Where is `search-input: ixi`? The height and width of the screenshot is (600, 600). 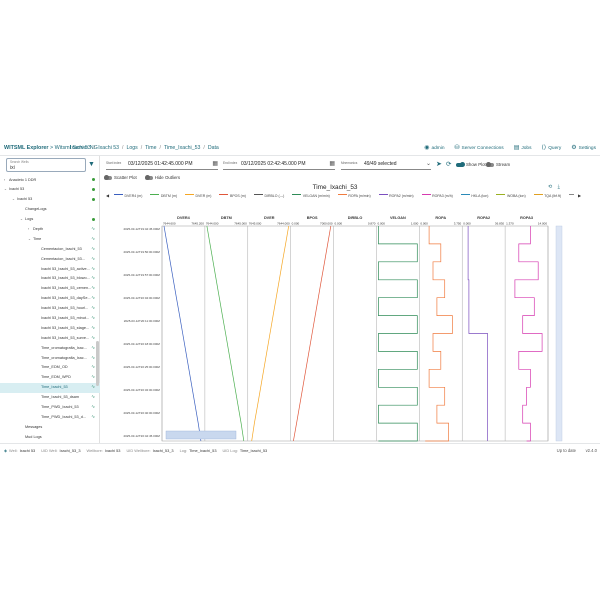 search-input: ixi is located at coordinates (12, 168).